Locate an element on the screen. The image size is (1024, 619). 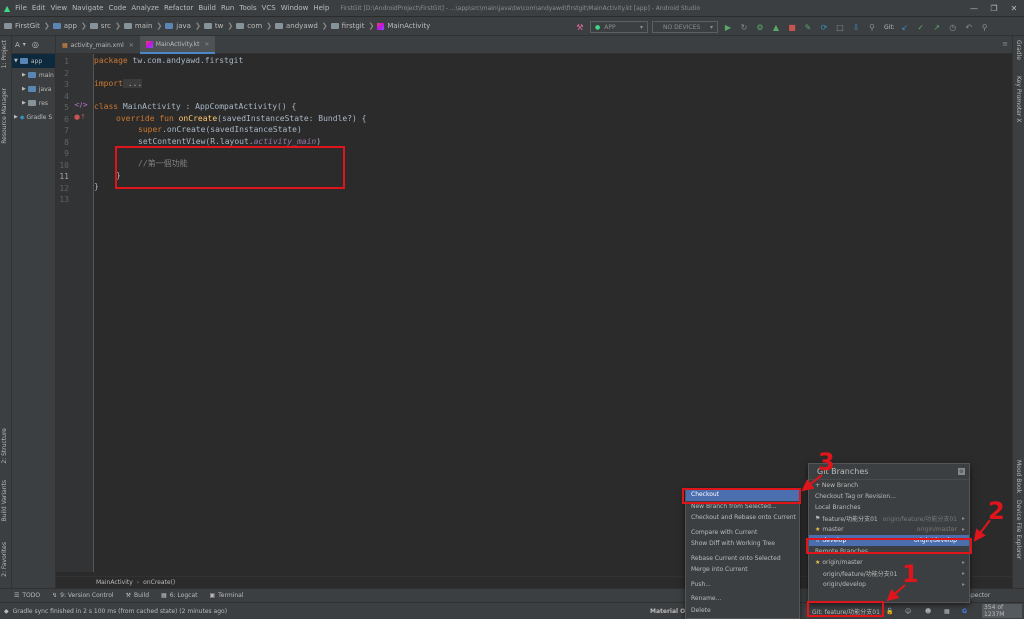
remote-branch-master: ★ origin/master ▸ is located at coordinates (889, 562).